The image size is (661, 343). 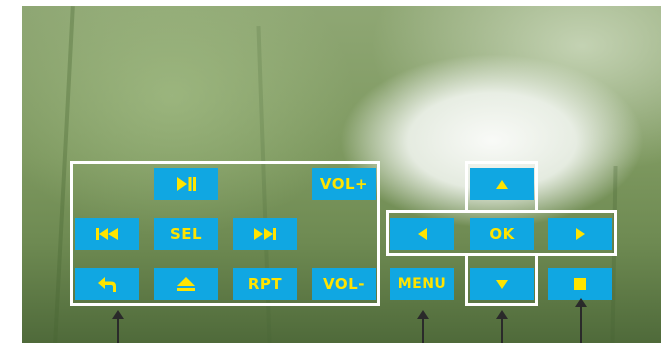 I want to click on sel-button: SEL, so click(x=186, y=234).